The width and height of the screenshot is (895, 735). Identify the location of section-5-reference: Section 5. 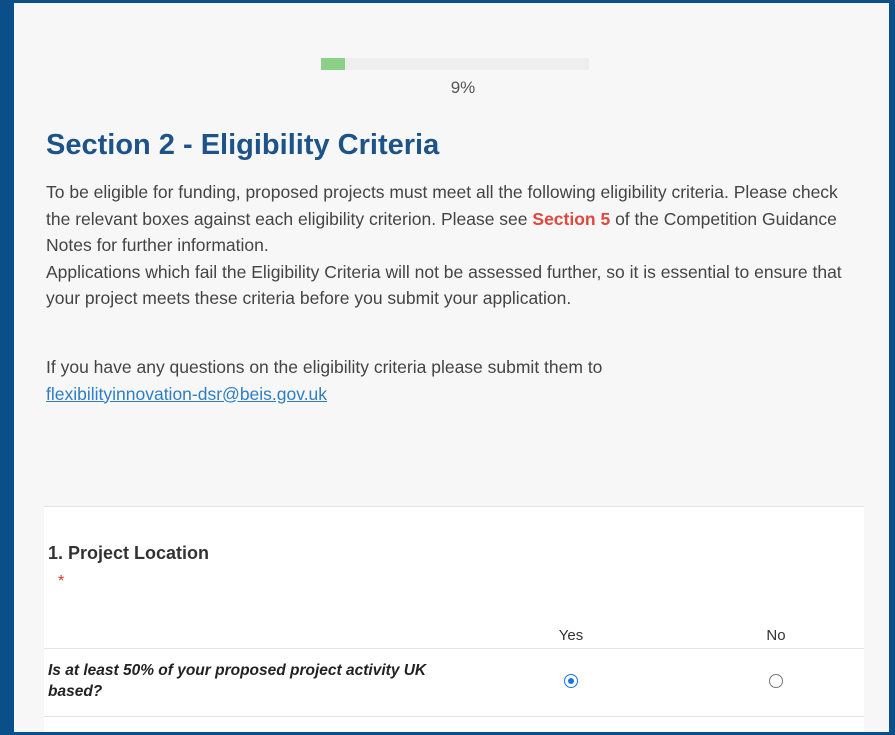
(571, 218).